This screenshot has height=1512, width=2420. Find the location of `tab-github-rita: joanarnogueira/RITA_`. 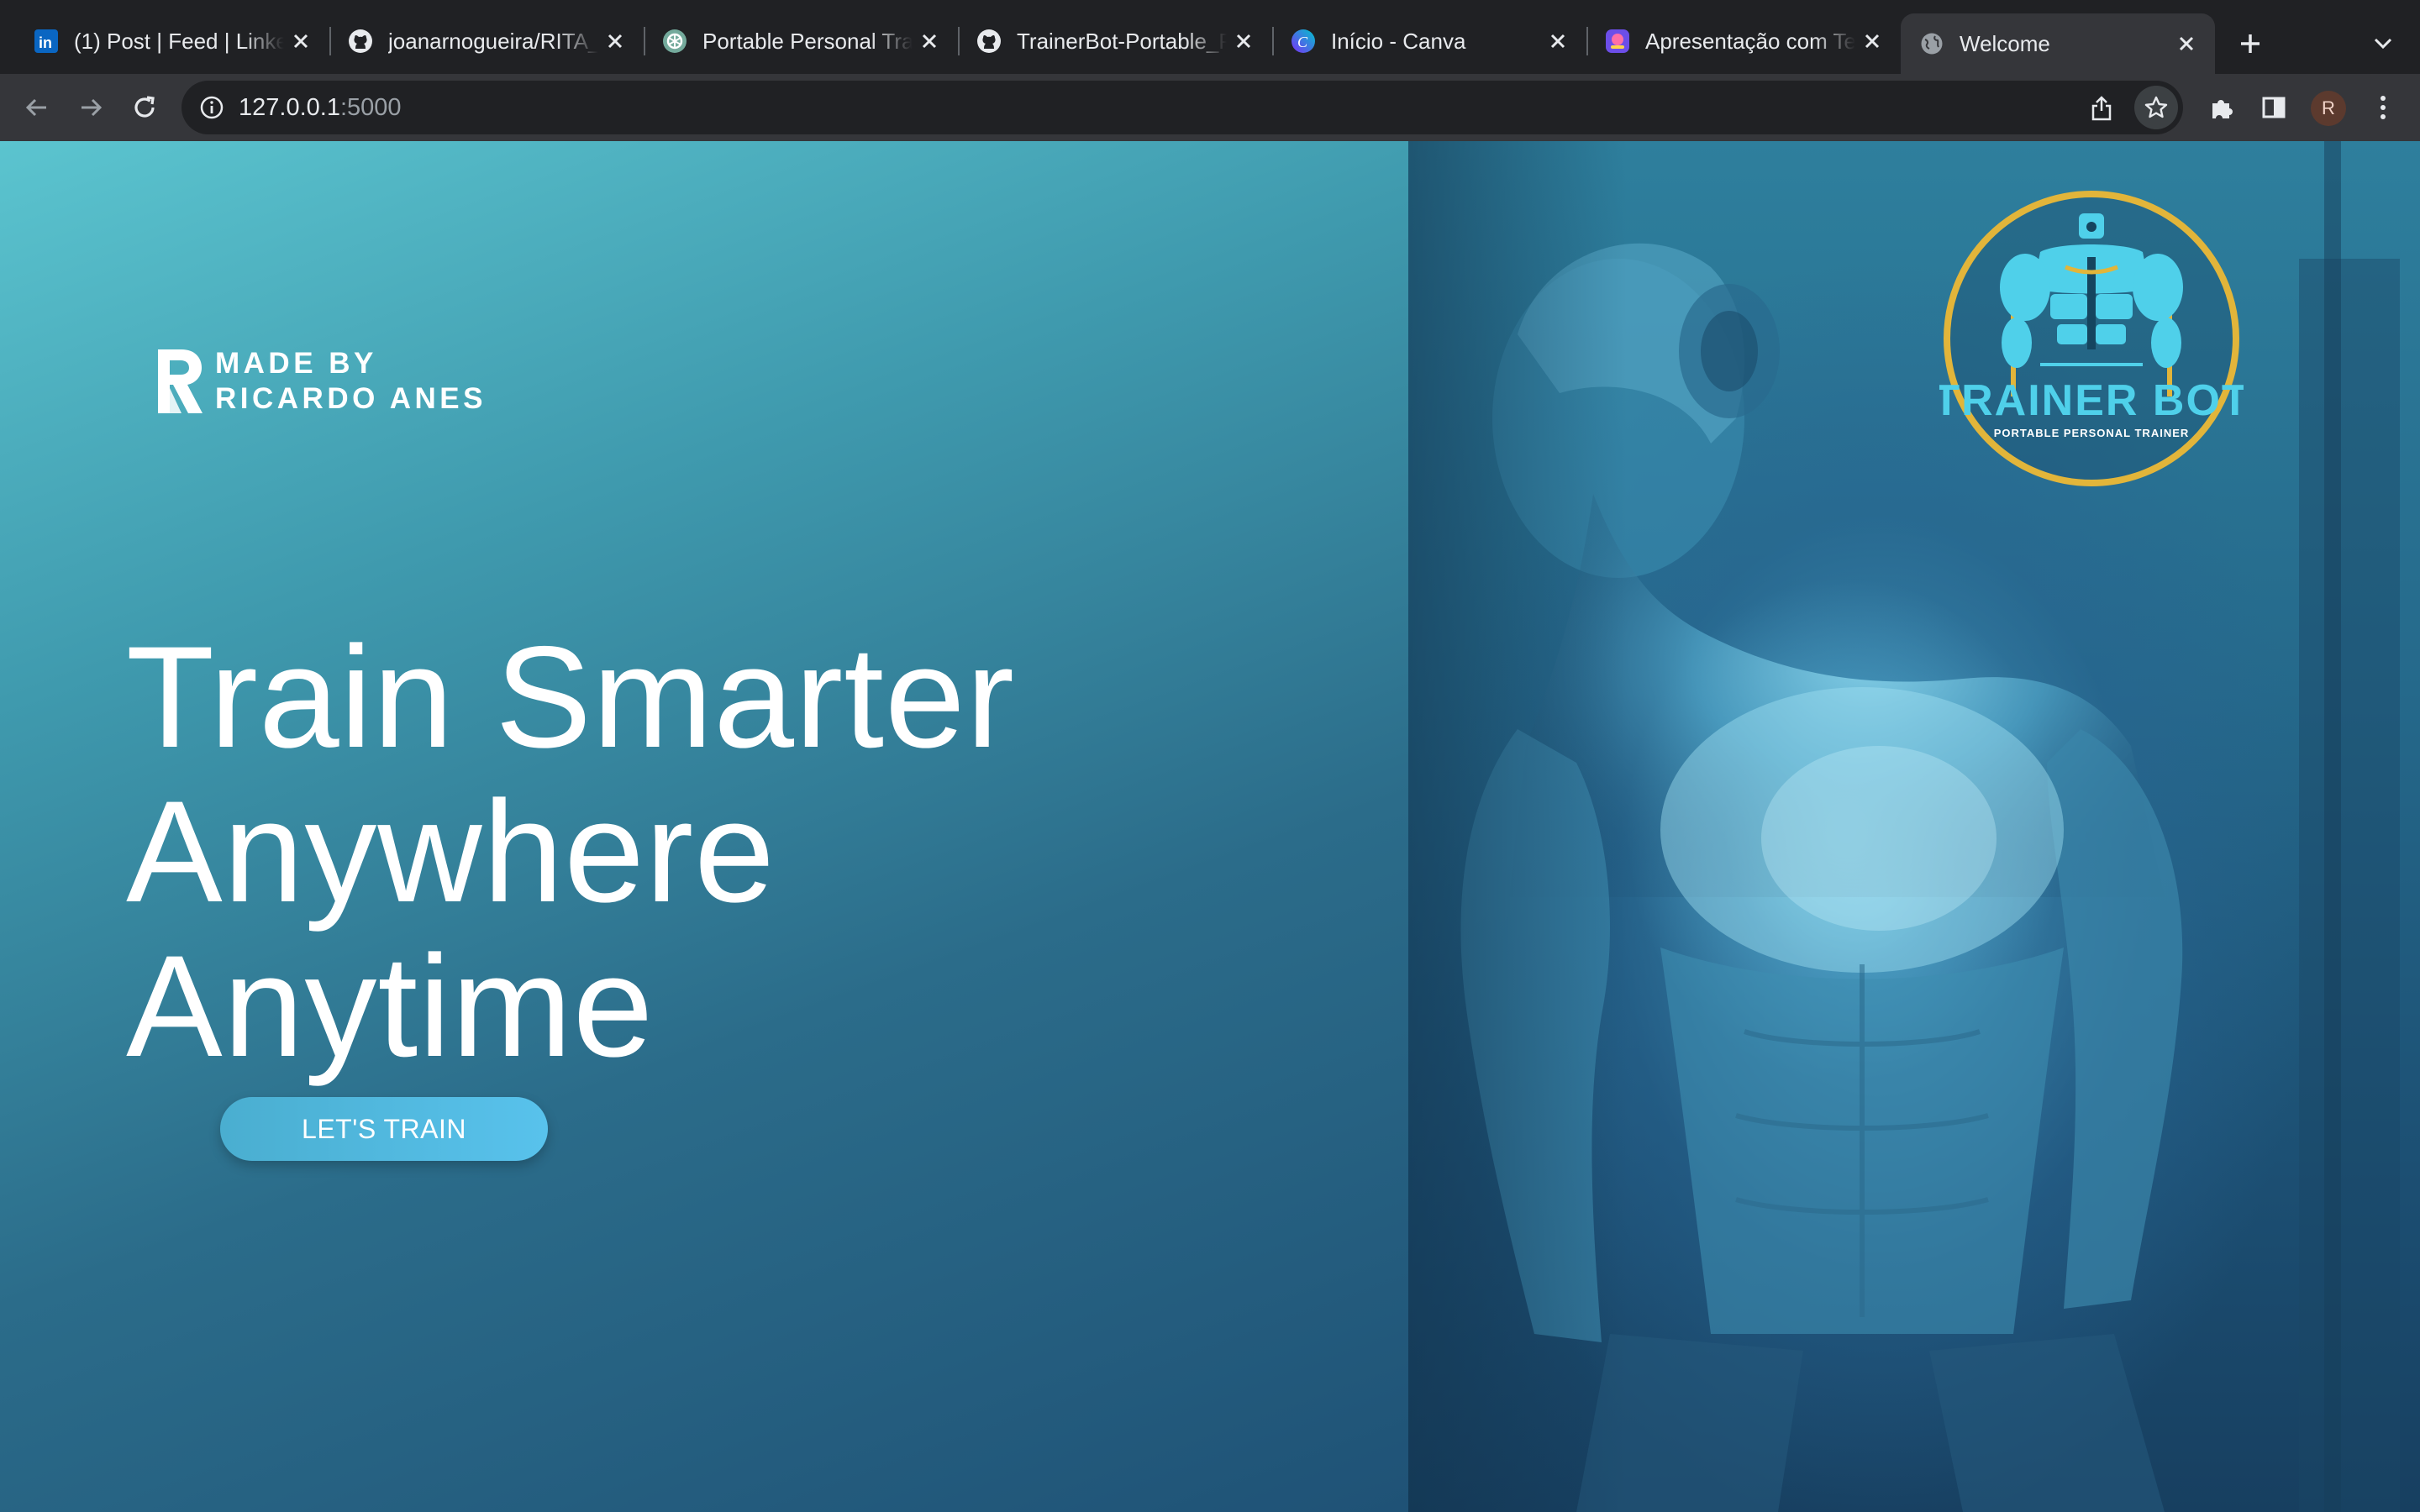

tab-github-rita: joanarnogueira/RITA_ is located at coordinates (486, 41).